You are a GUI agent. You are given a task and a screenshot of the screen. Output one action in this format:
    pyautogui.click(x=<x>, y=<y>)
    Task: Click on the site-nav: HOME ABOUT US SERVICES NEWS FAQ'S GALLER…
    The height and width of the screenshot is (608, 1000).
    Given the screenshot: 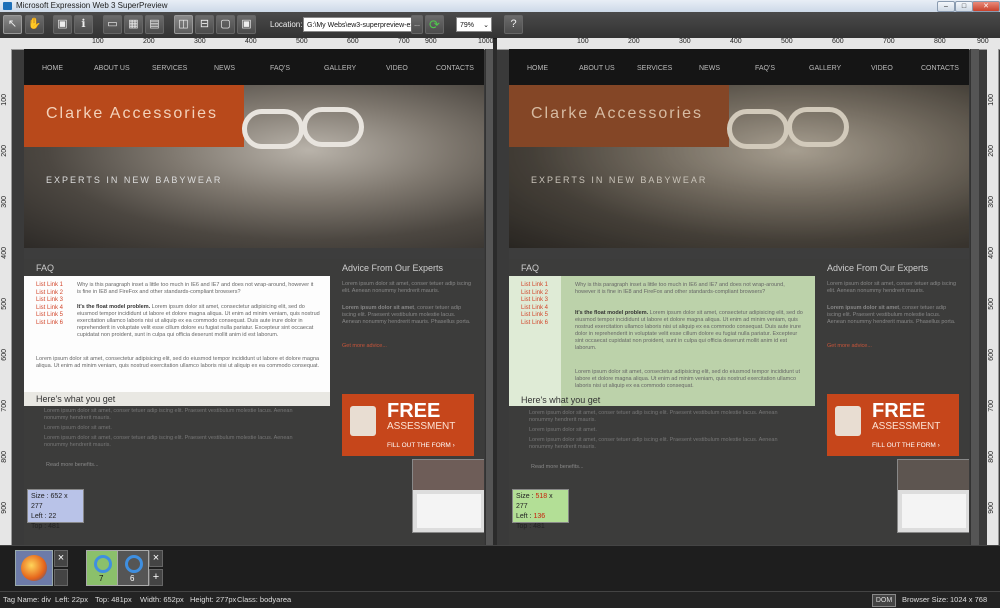 What is the action you would take?
    pyautogui.click(x=254, y=67)
    